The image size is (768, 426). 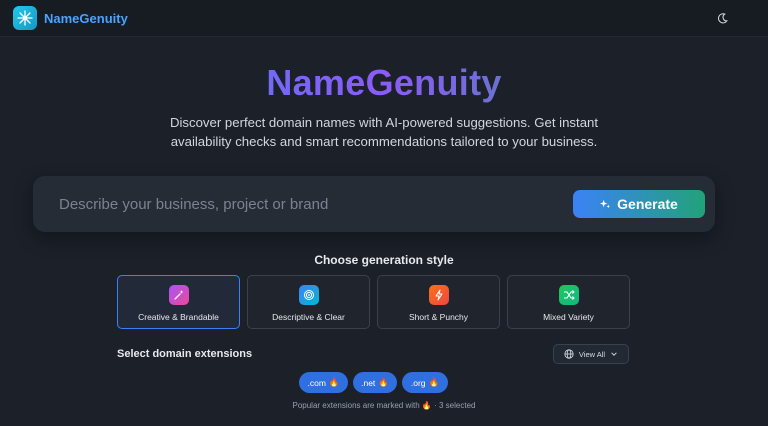 I want to click on generate-label: Generate, so click(x=647, y=204).